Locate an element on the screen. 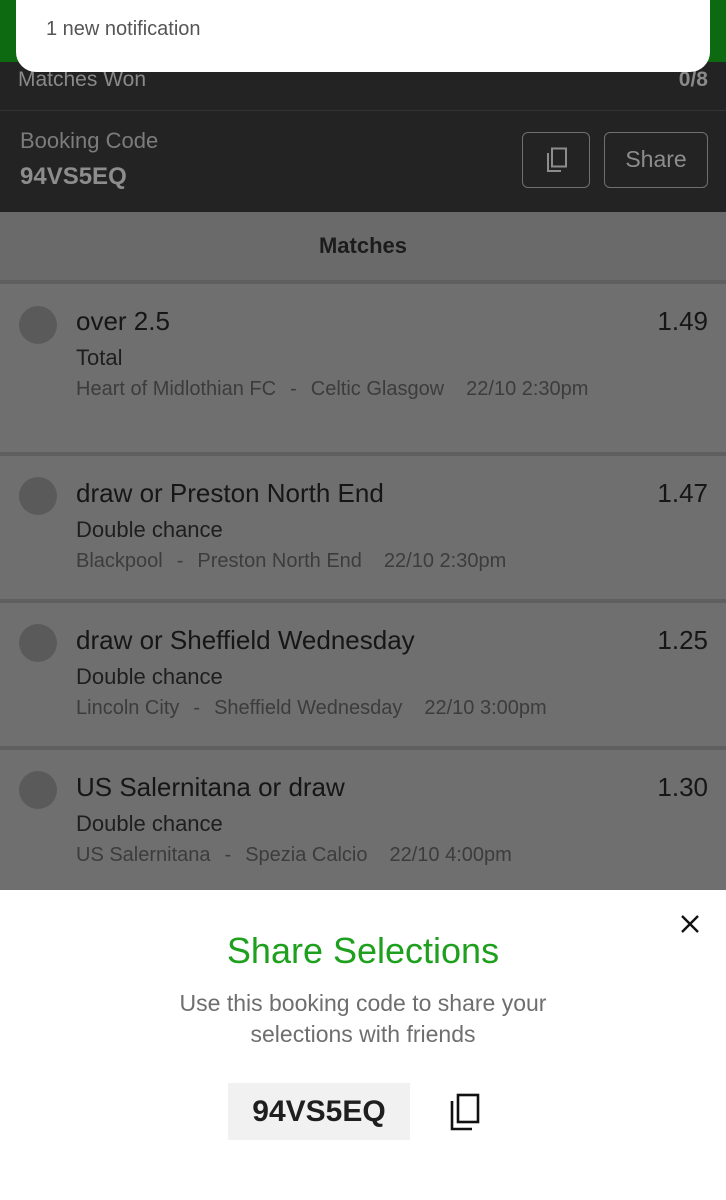 Image resolution: width=726 pixels, height=1200 pixels. odds-value: 1.25 is located at coordinates (682, 640).